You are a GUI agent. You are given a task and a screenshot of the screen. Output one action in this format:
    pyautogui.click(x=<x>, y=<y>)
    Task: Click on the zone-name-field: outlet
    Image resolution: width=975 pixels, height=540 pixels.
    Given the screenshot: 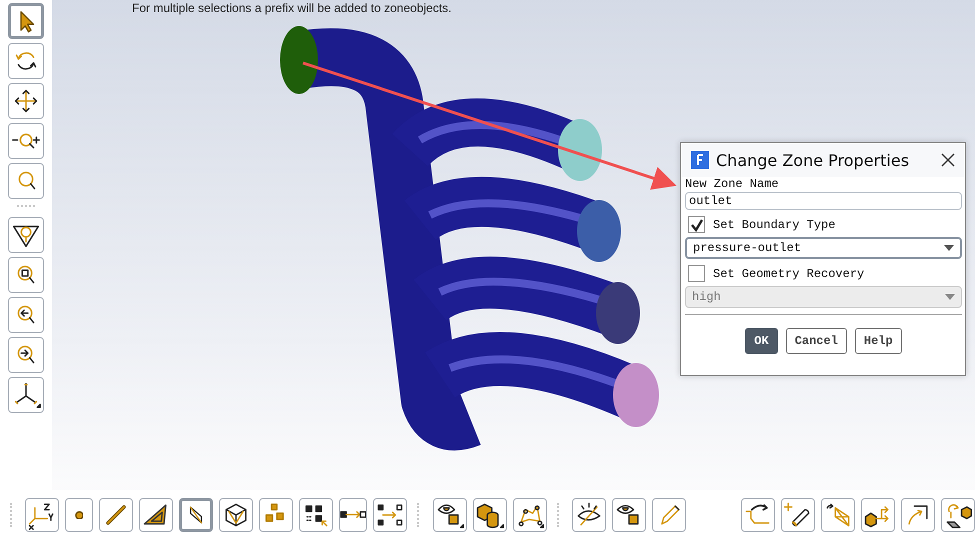 What is the action you would take?
    pyautogui.click(x=823, y=201)
    